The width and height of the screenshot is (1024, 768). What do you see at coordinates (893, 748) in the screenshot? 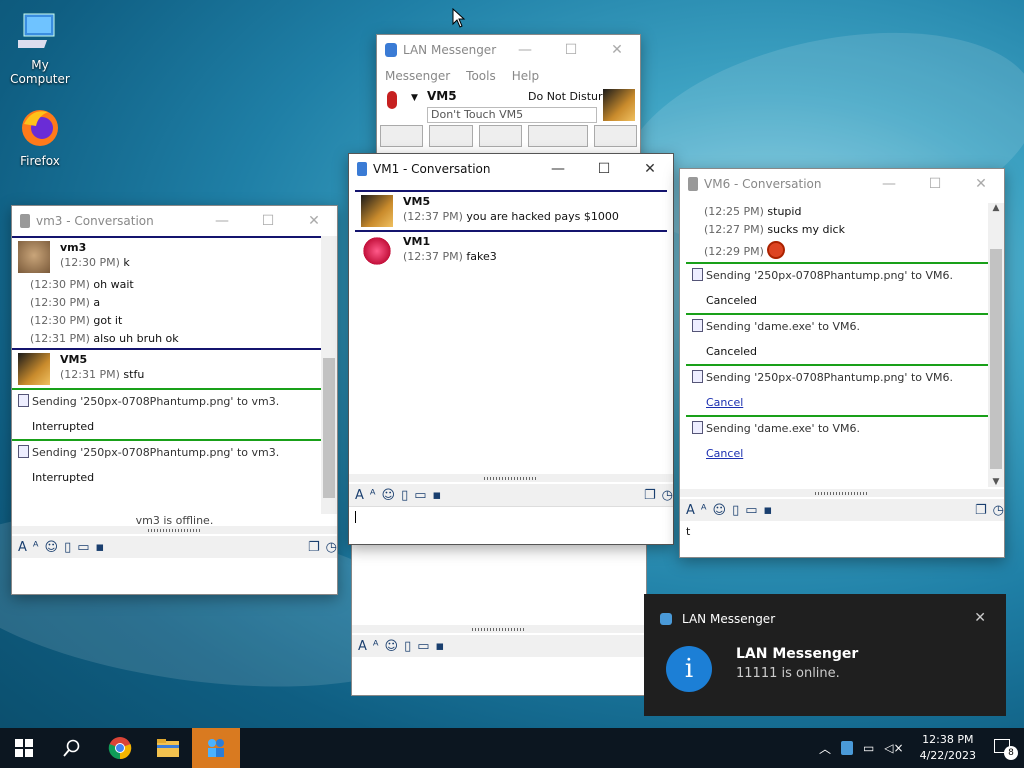
I see `volume-muted-icon: ◁×` at bounding box center [893, 748].